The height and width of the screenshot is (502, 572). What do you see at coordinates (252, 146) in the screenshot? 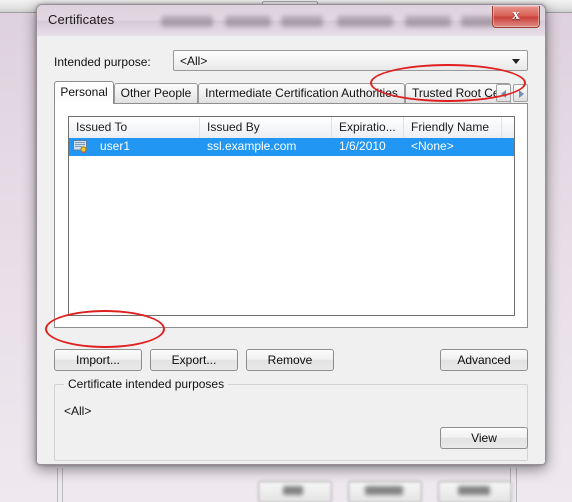
I see `cell-issued-by: ssl.example.com` at bounding box center [252, 146].